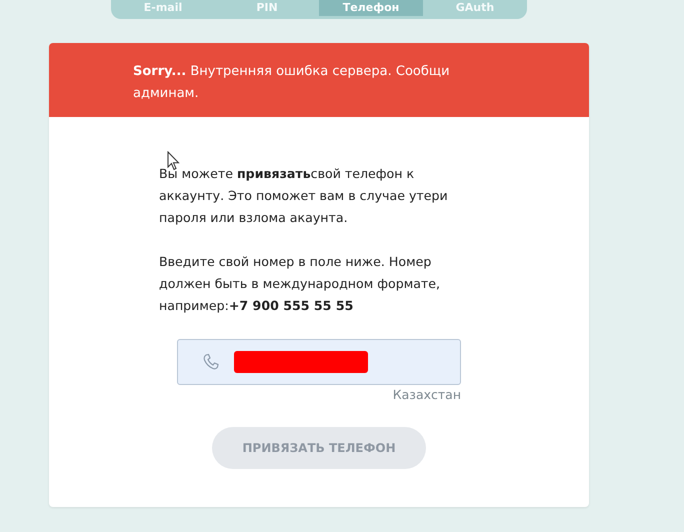  Describe the element at coordinates (319, 362) in the screenshot. I see `phone-input-field` at that location.